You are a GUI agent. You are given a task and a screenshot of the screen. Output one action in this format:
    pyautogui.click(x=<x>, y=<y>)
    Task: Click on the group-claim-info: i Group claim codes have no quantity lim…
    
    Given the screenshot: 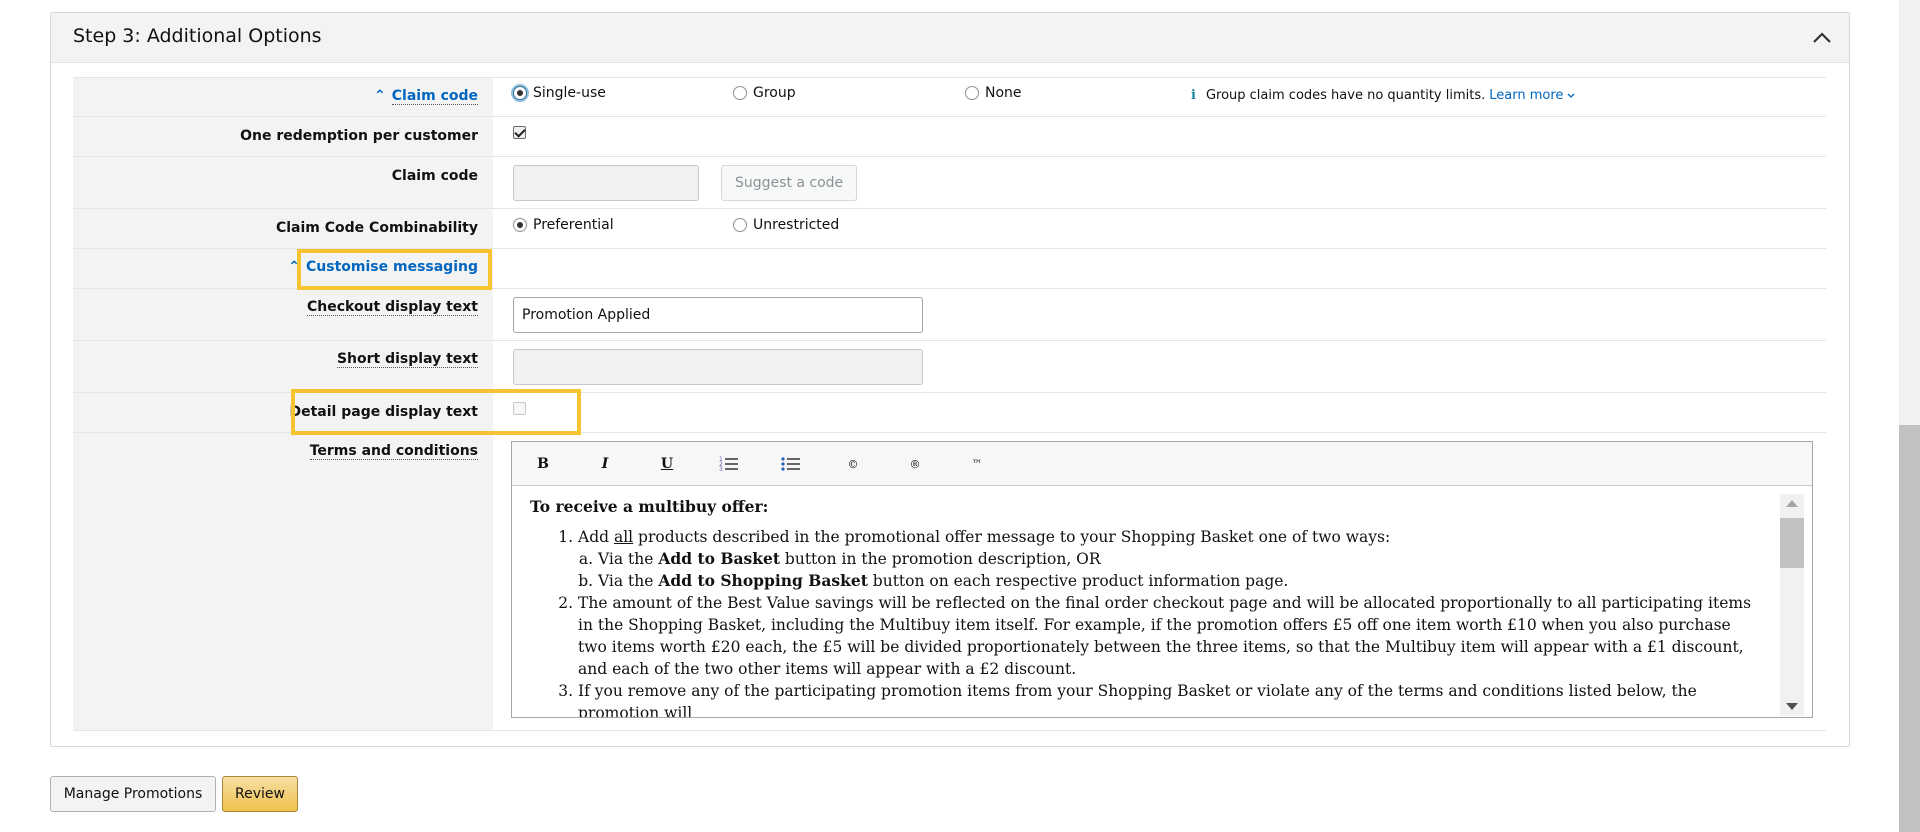 What is the action you would take?
    pyautogui.click(x=1383, y=95)
    